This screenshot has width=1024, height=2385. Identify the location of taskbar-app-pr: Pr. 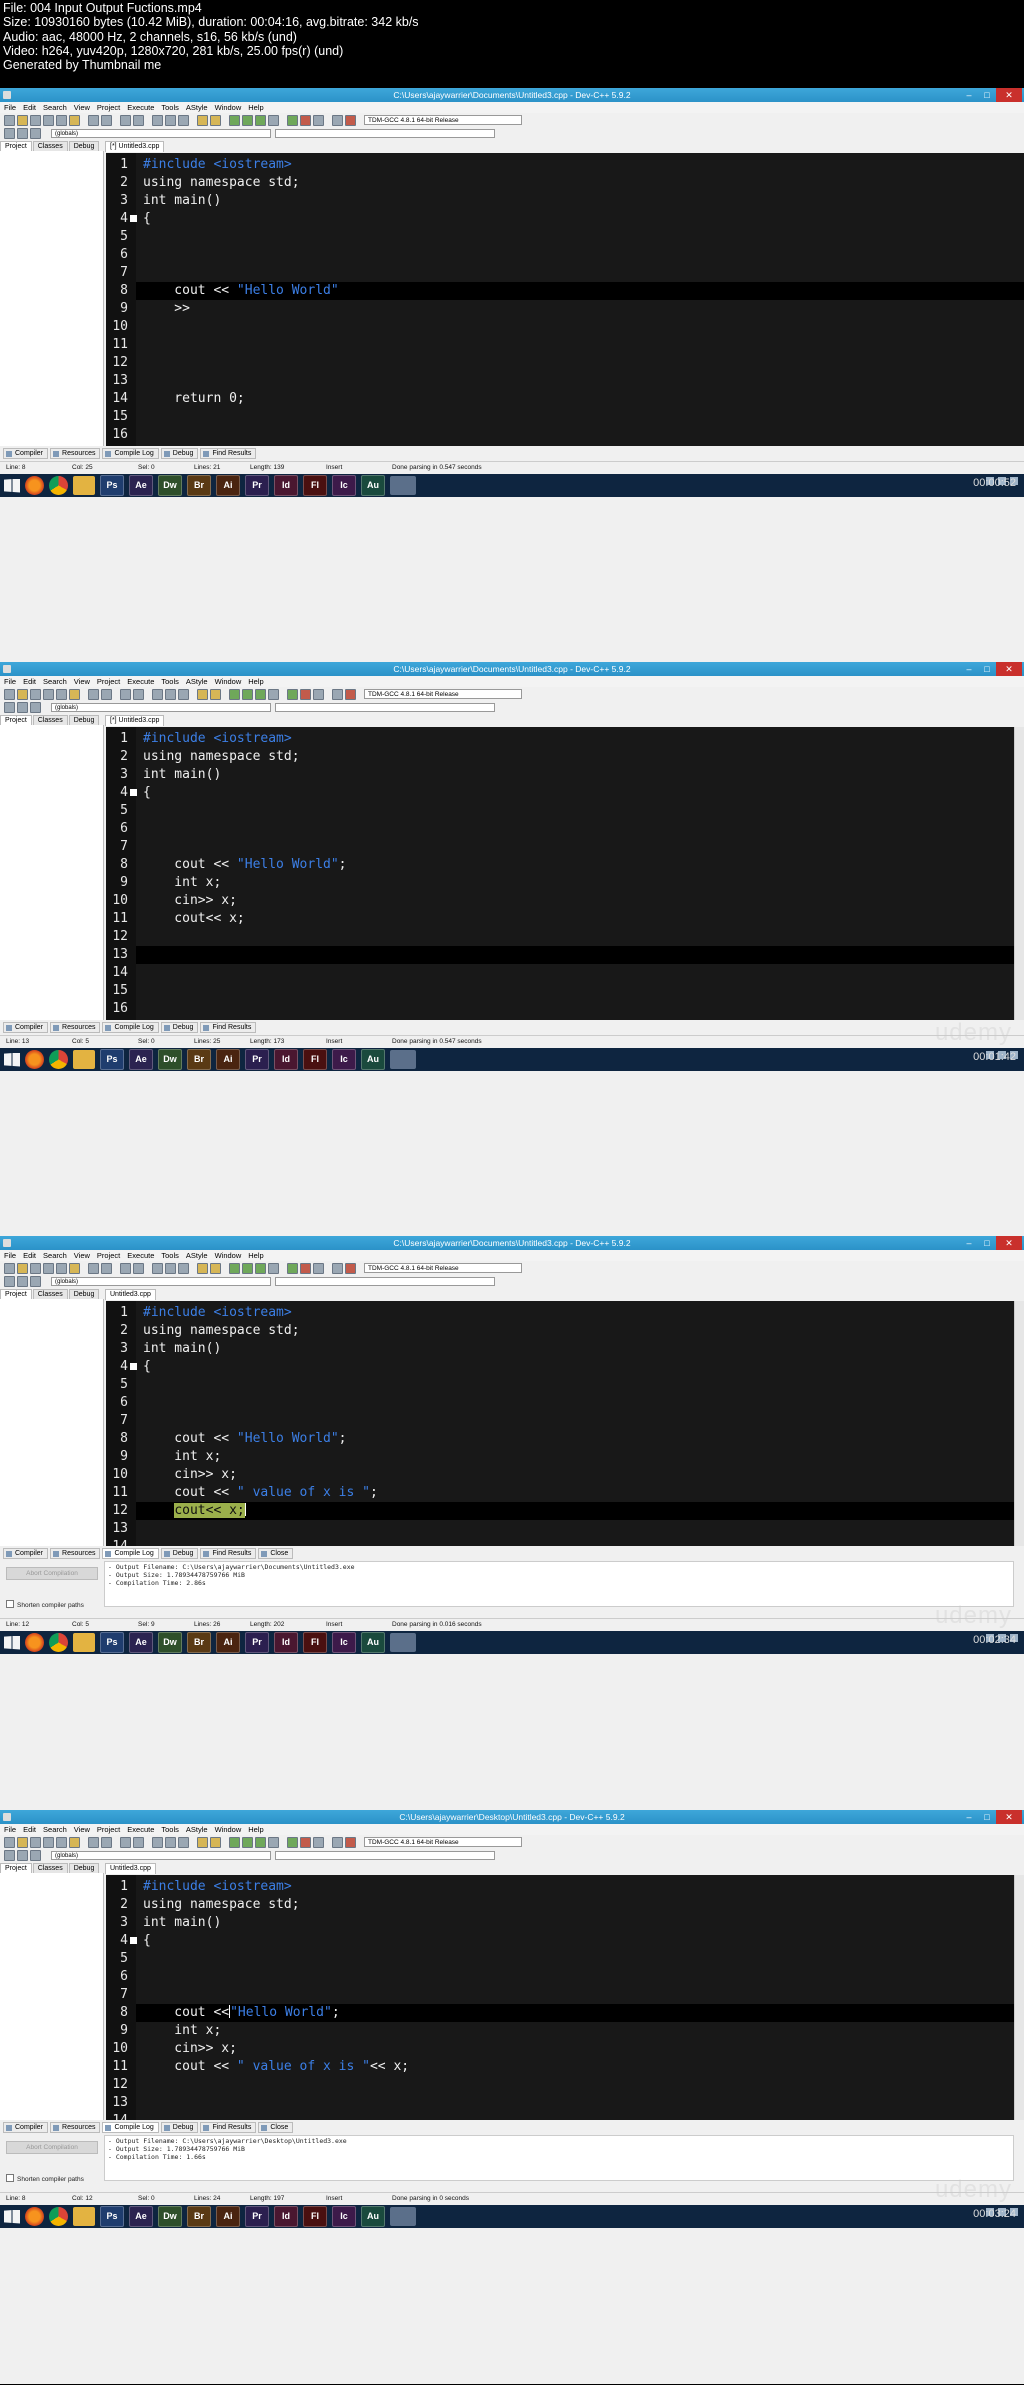
(257, 1059).